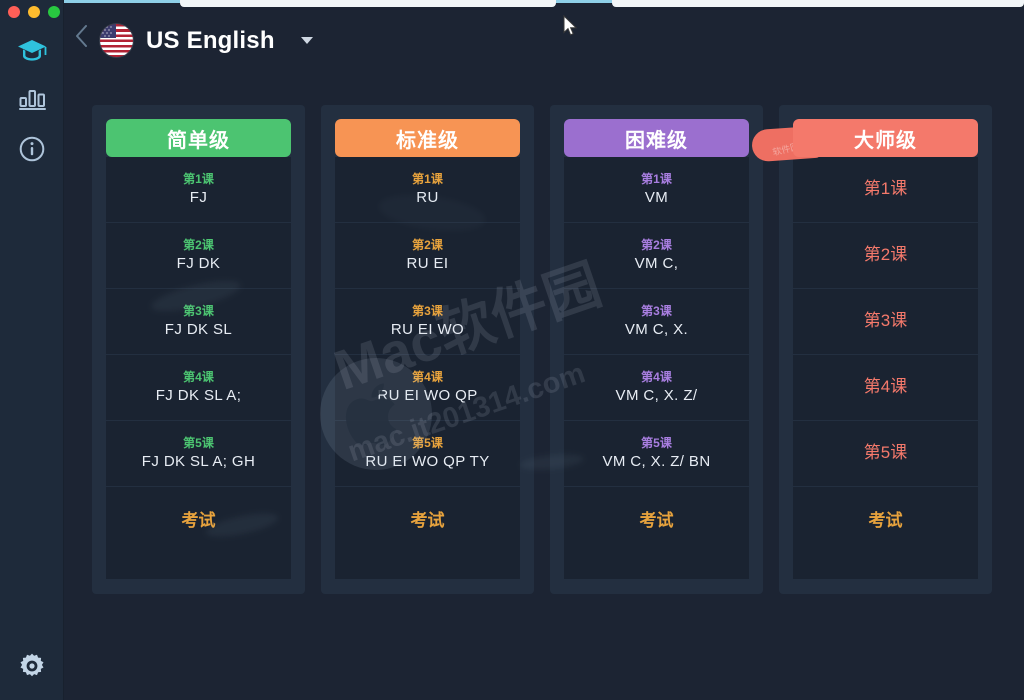 This screenshot has width=1024, height=700. I want to click on lesson-row: 第5课 FJ DK SL A; GH, so click(198, 454).